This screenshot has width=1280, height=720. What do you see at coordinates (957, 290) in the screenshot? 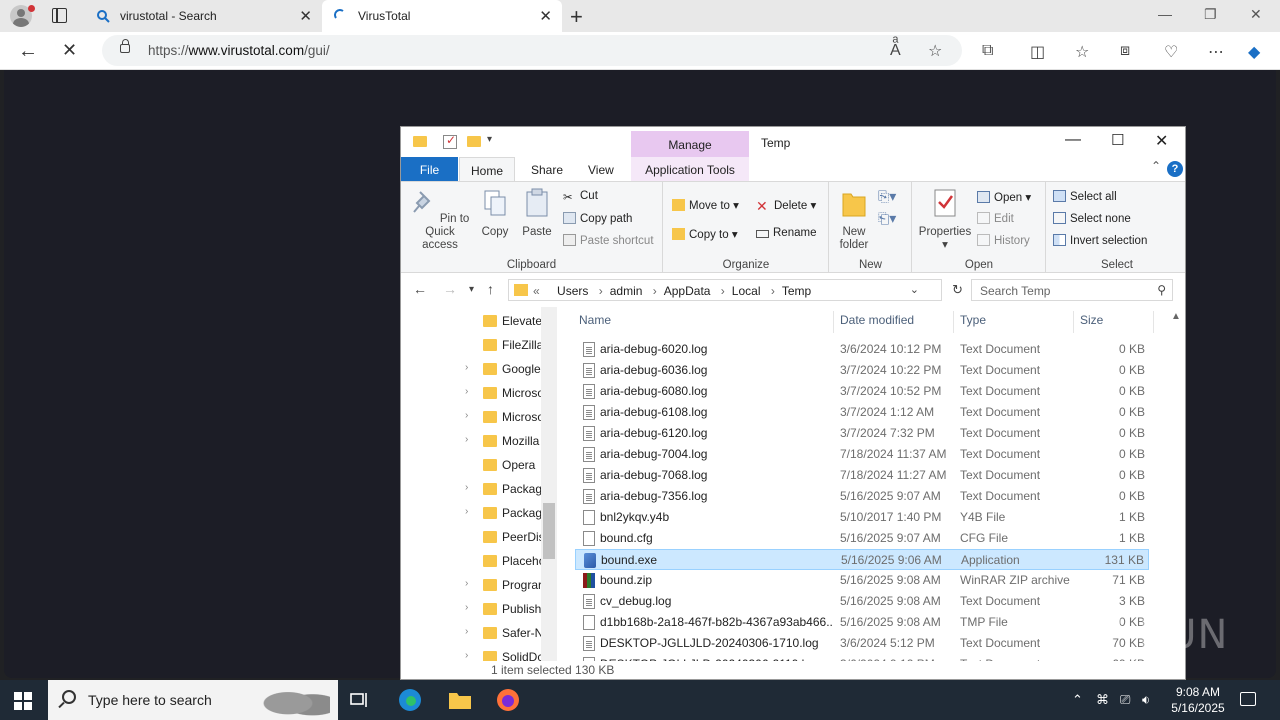
I see `refresh-icon: ↻` at bounding box center [957, 290].